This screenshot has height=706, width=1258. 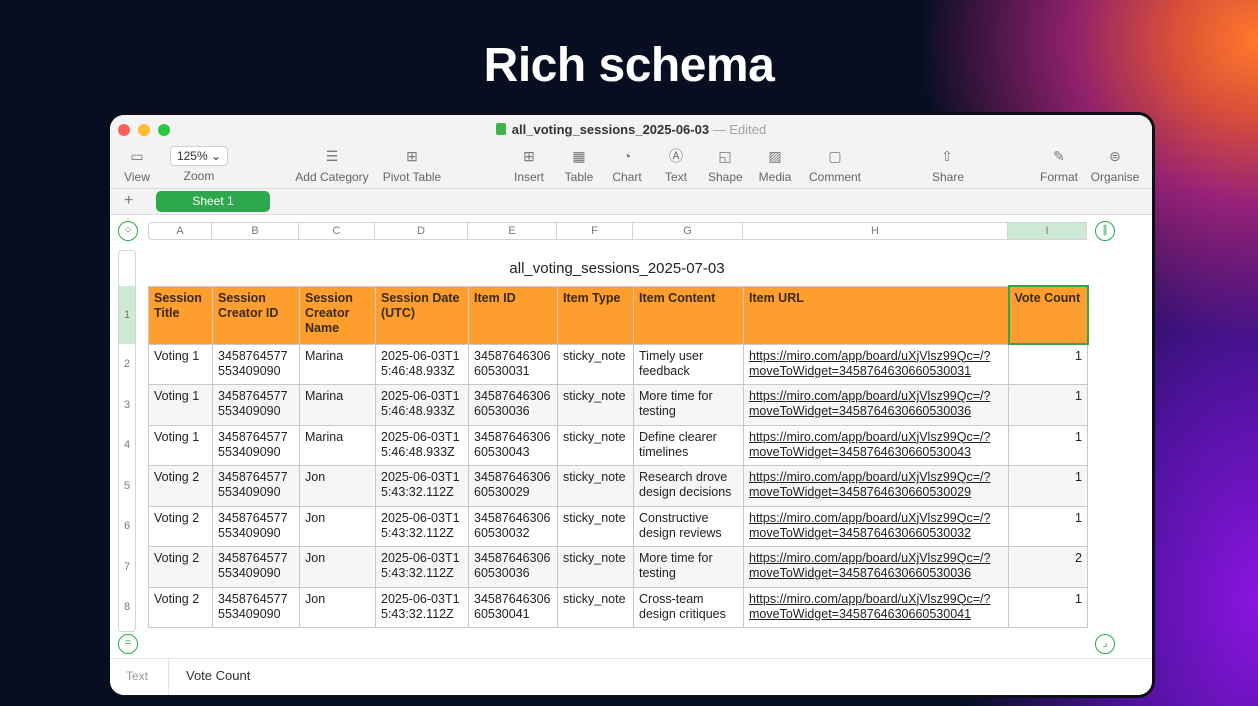 I want to click on table-cell: 2, so click(x=1048, y=567).